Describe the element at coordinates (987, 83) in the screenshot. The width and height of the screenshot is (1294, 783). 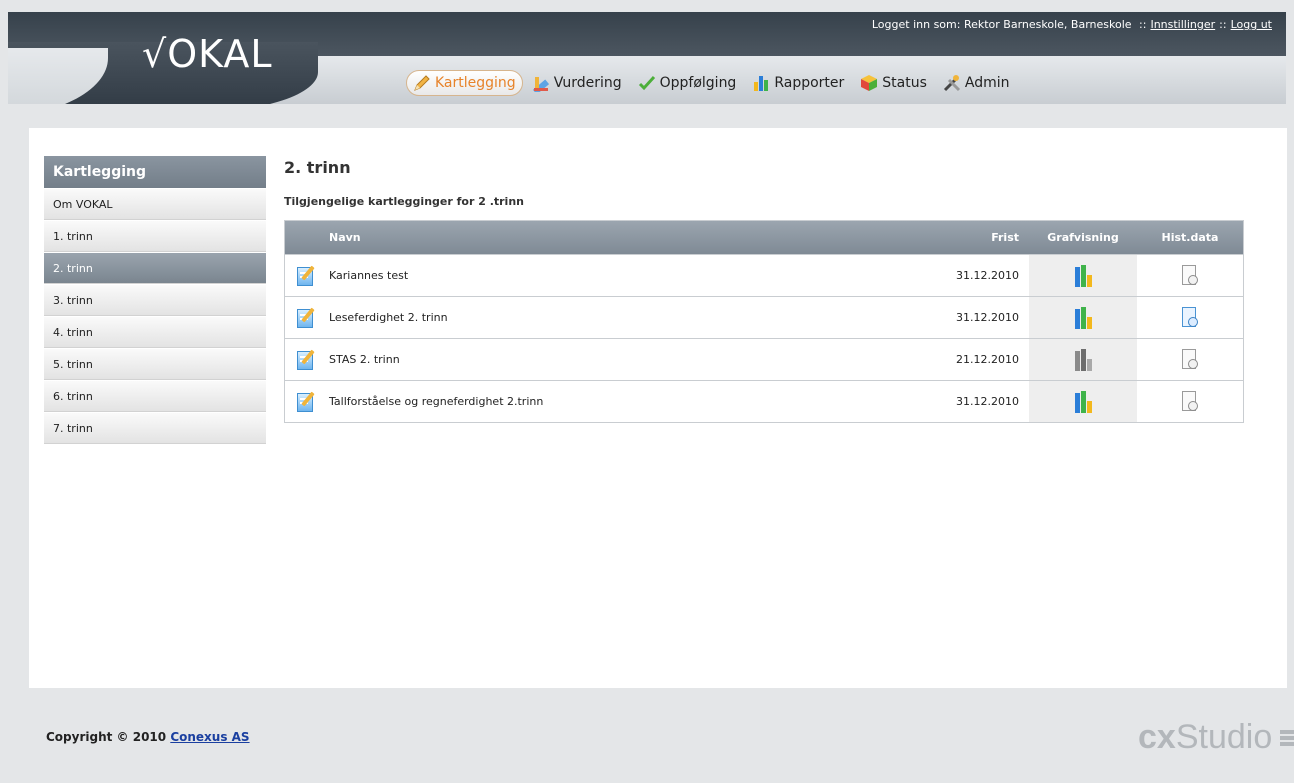
I see `nav-label: Admin` at that location.